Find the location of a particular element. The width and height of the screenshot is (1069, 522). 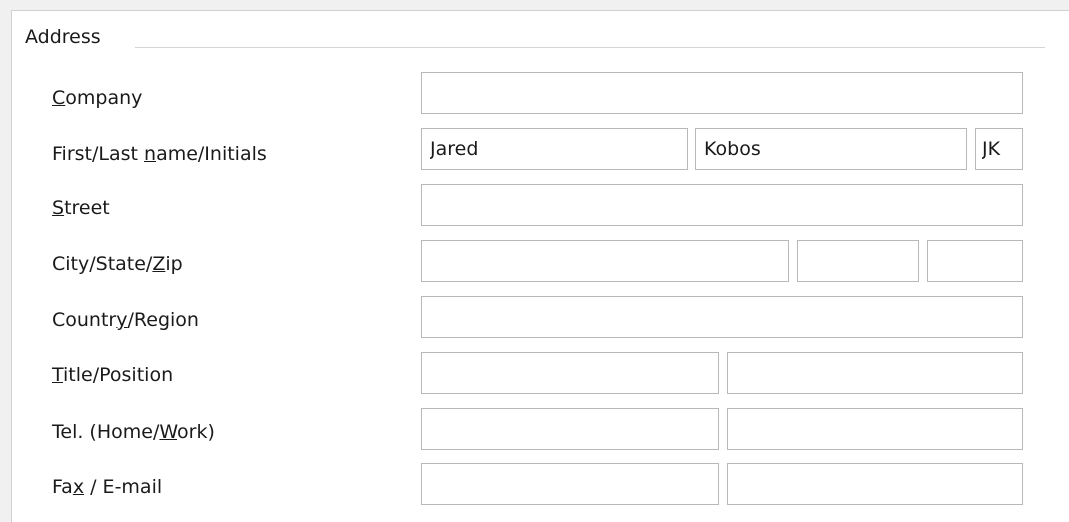

country-region-input is located at coordinates (722, 317).